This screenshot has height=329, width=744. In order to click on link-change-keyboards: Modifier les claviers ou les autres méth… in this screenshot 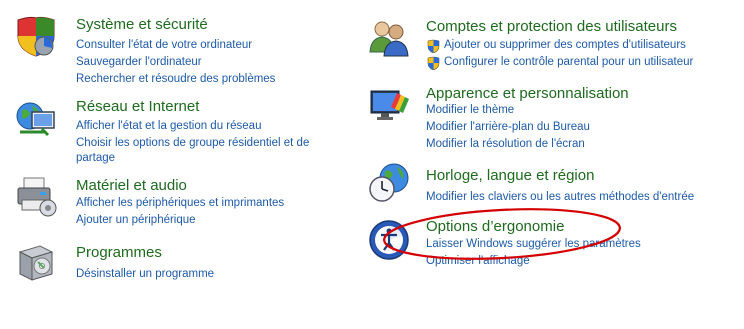, I will do `click(560, 197)`.